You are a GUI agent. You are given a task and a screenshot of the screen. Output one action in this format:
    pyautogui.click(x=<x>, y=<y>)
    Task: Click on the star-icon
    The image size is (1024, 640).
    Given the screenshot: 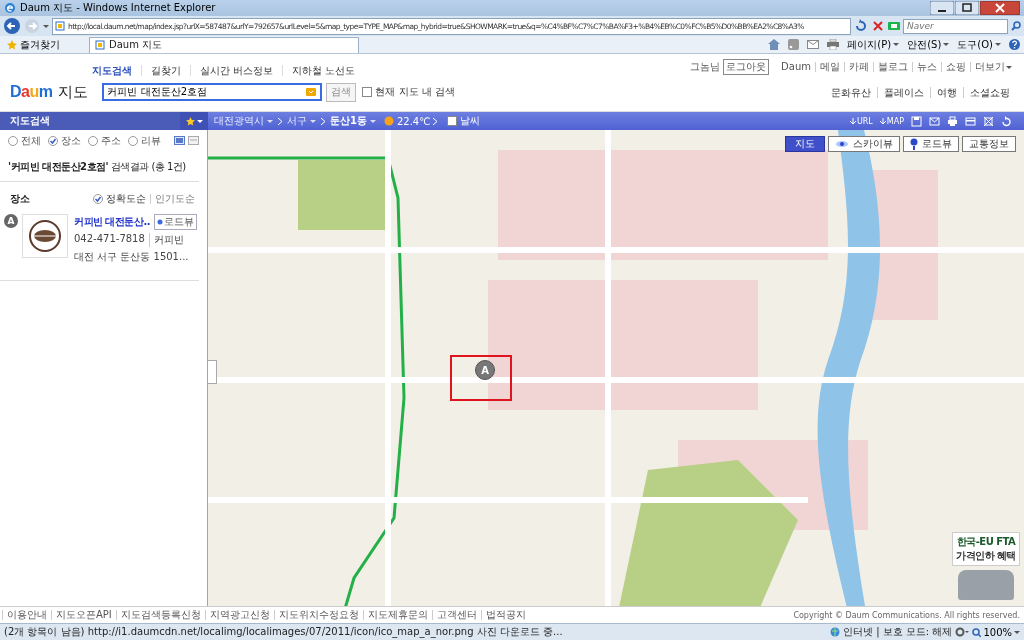 What is the action you would take?
    pyautogui.click(x=190, y=121)
    